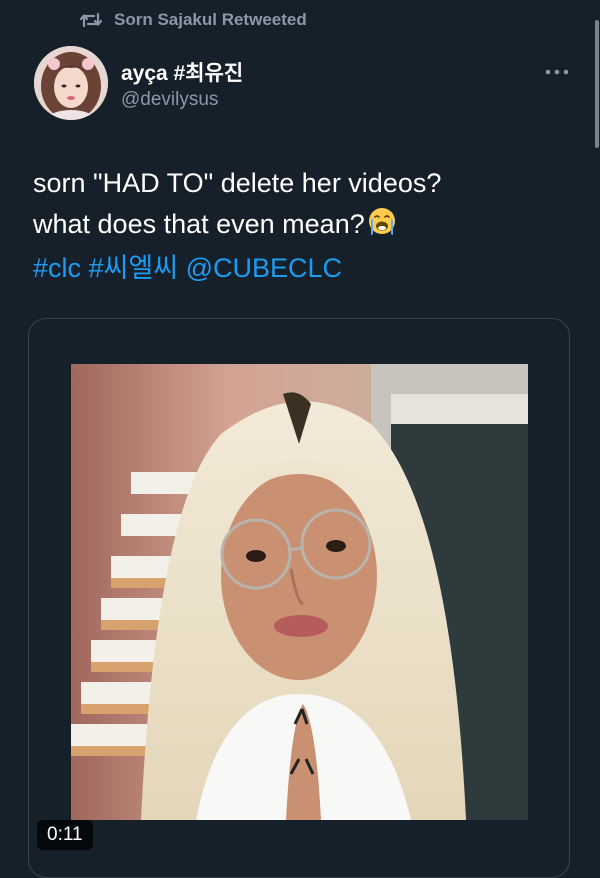  I want to click on crying-face-emoji-icon, so click(382, 227).